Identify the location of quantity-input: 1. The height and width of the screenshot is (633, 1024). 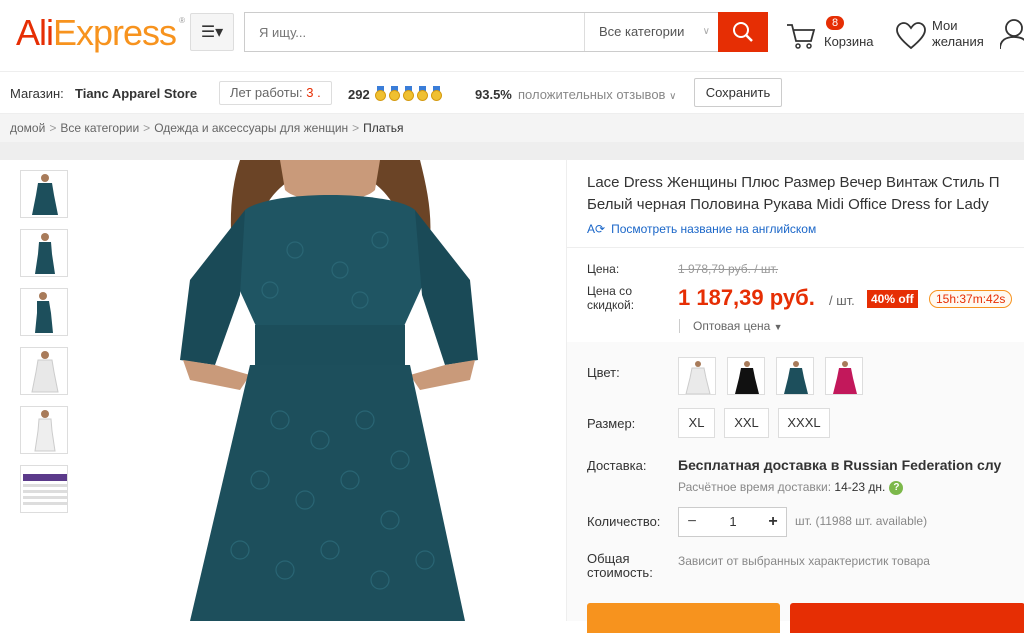
(733, 522).